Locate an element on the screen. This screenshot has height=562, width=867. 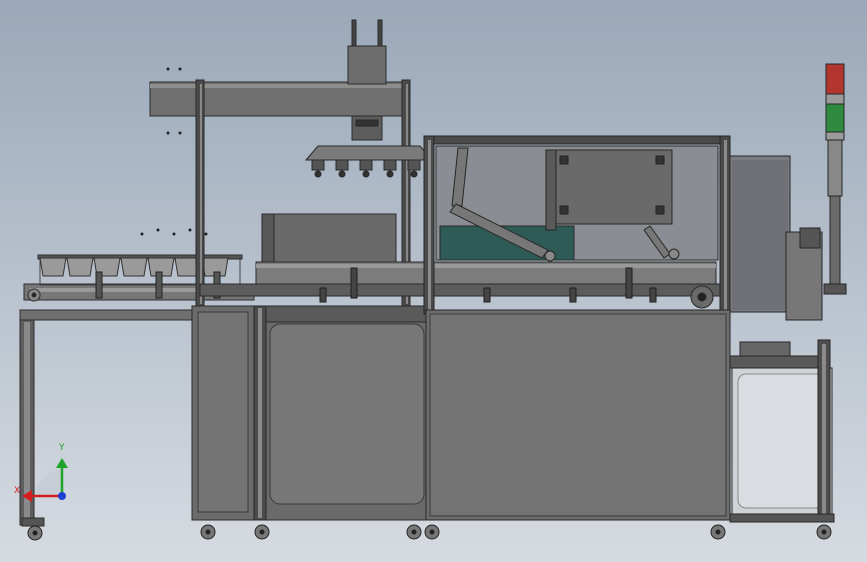
right-caster is located at coordinates (824, 532).